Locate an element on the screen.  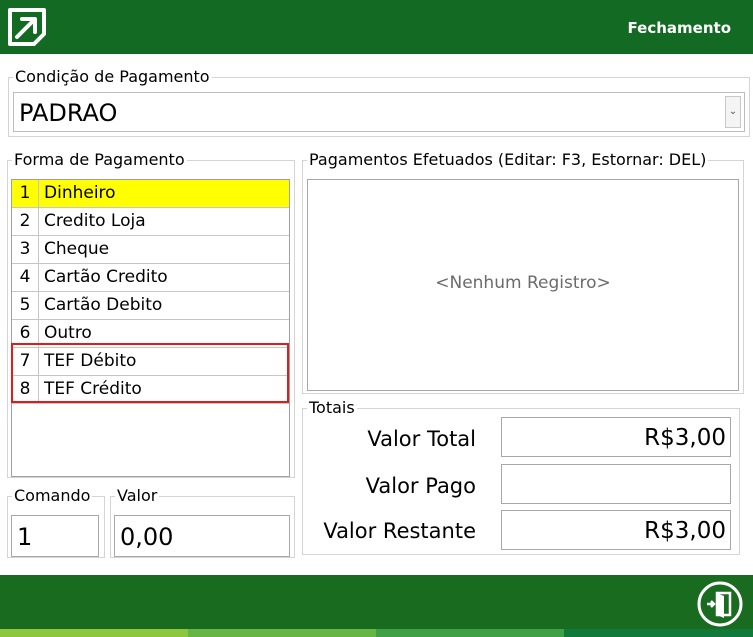
valor-pago-field is located at coordinates (616, 484).